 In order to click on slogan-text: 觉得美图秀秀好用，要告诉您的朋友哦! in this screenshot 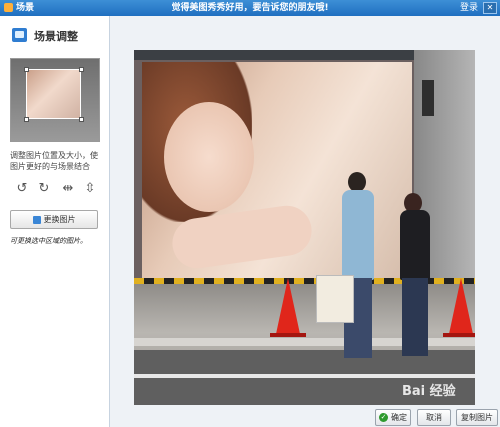, I will do `click(250, 8)`.